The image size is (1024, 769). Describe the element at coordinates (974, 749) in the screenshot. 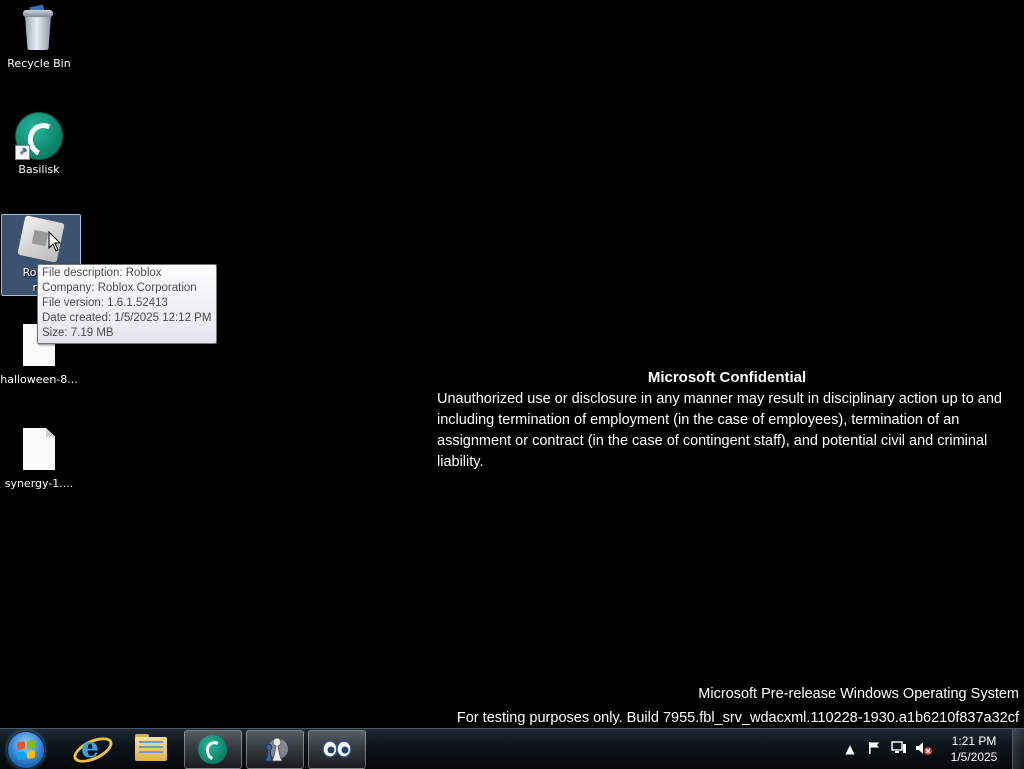

I see `taskbar-clock: 1:21 PM 1/5/2025` at that location.